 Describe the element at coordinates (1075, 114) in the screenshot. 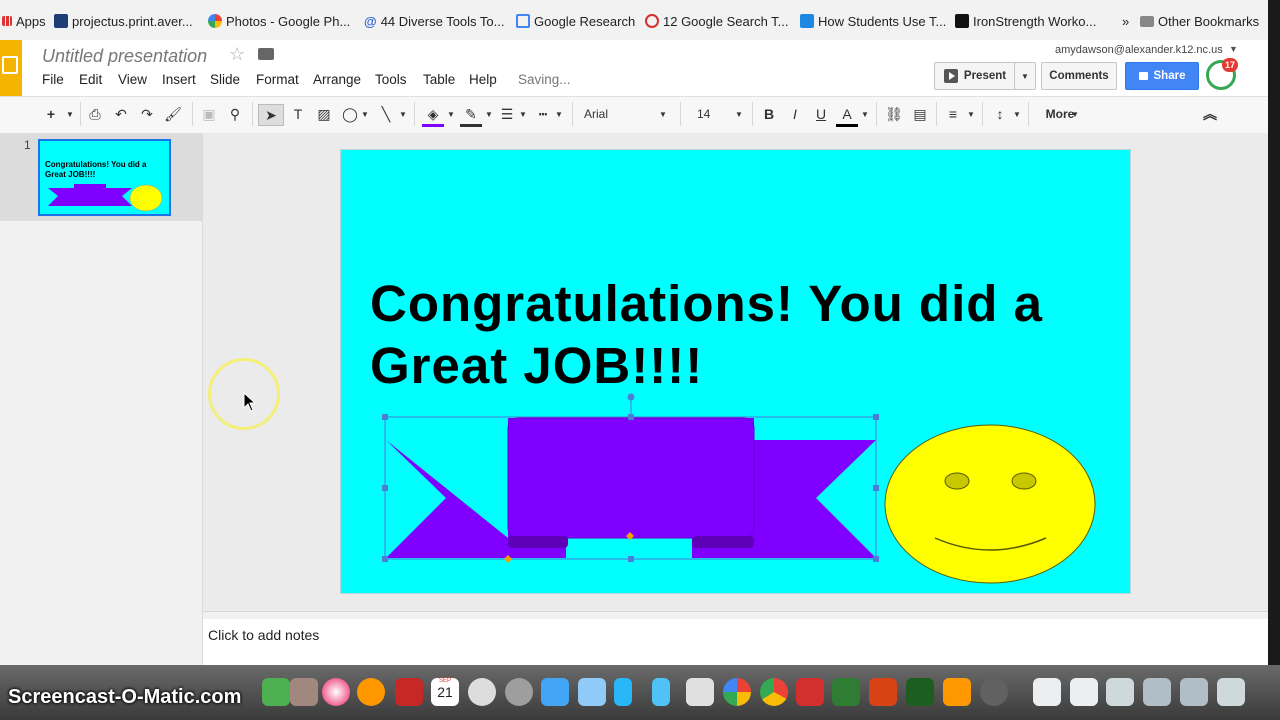

I see `more-dropdown: ▼` at that location.